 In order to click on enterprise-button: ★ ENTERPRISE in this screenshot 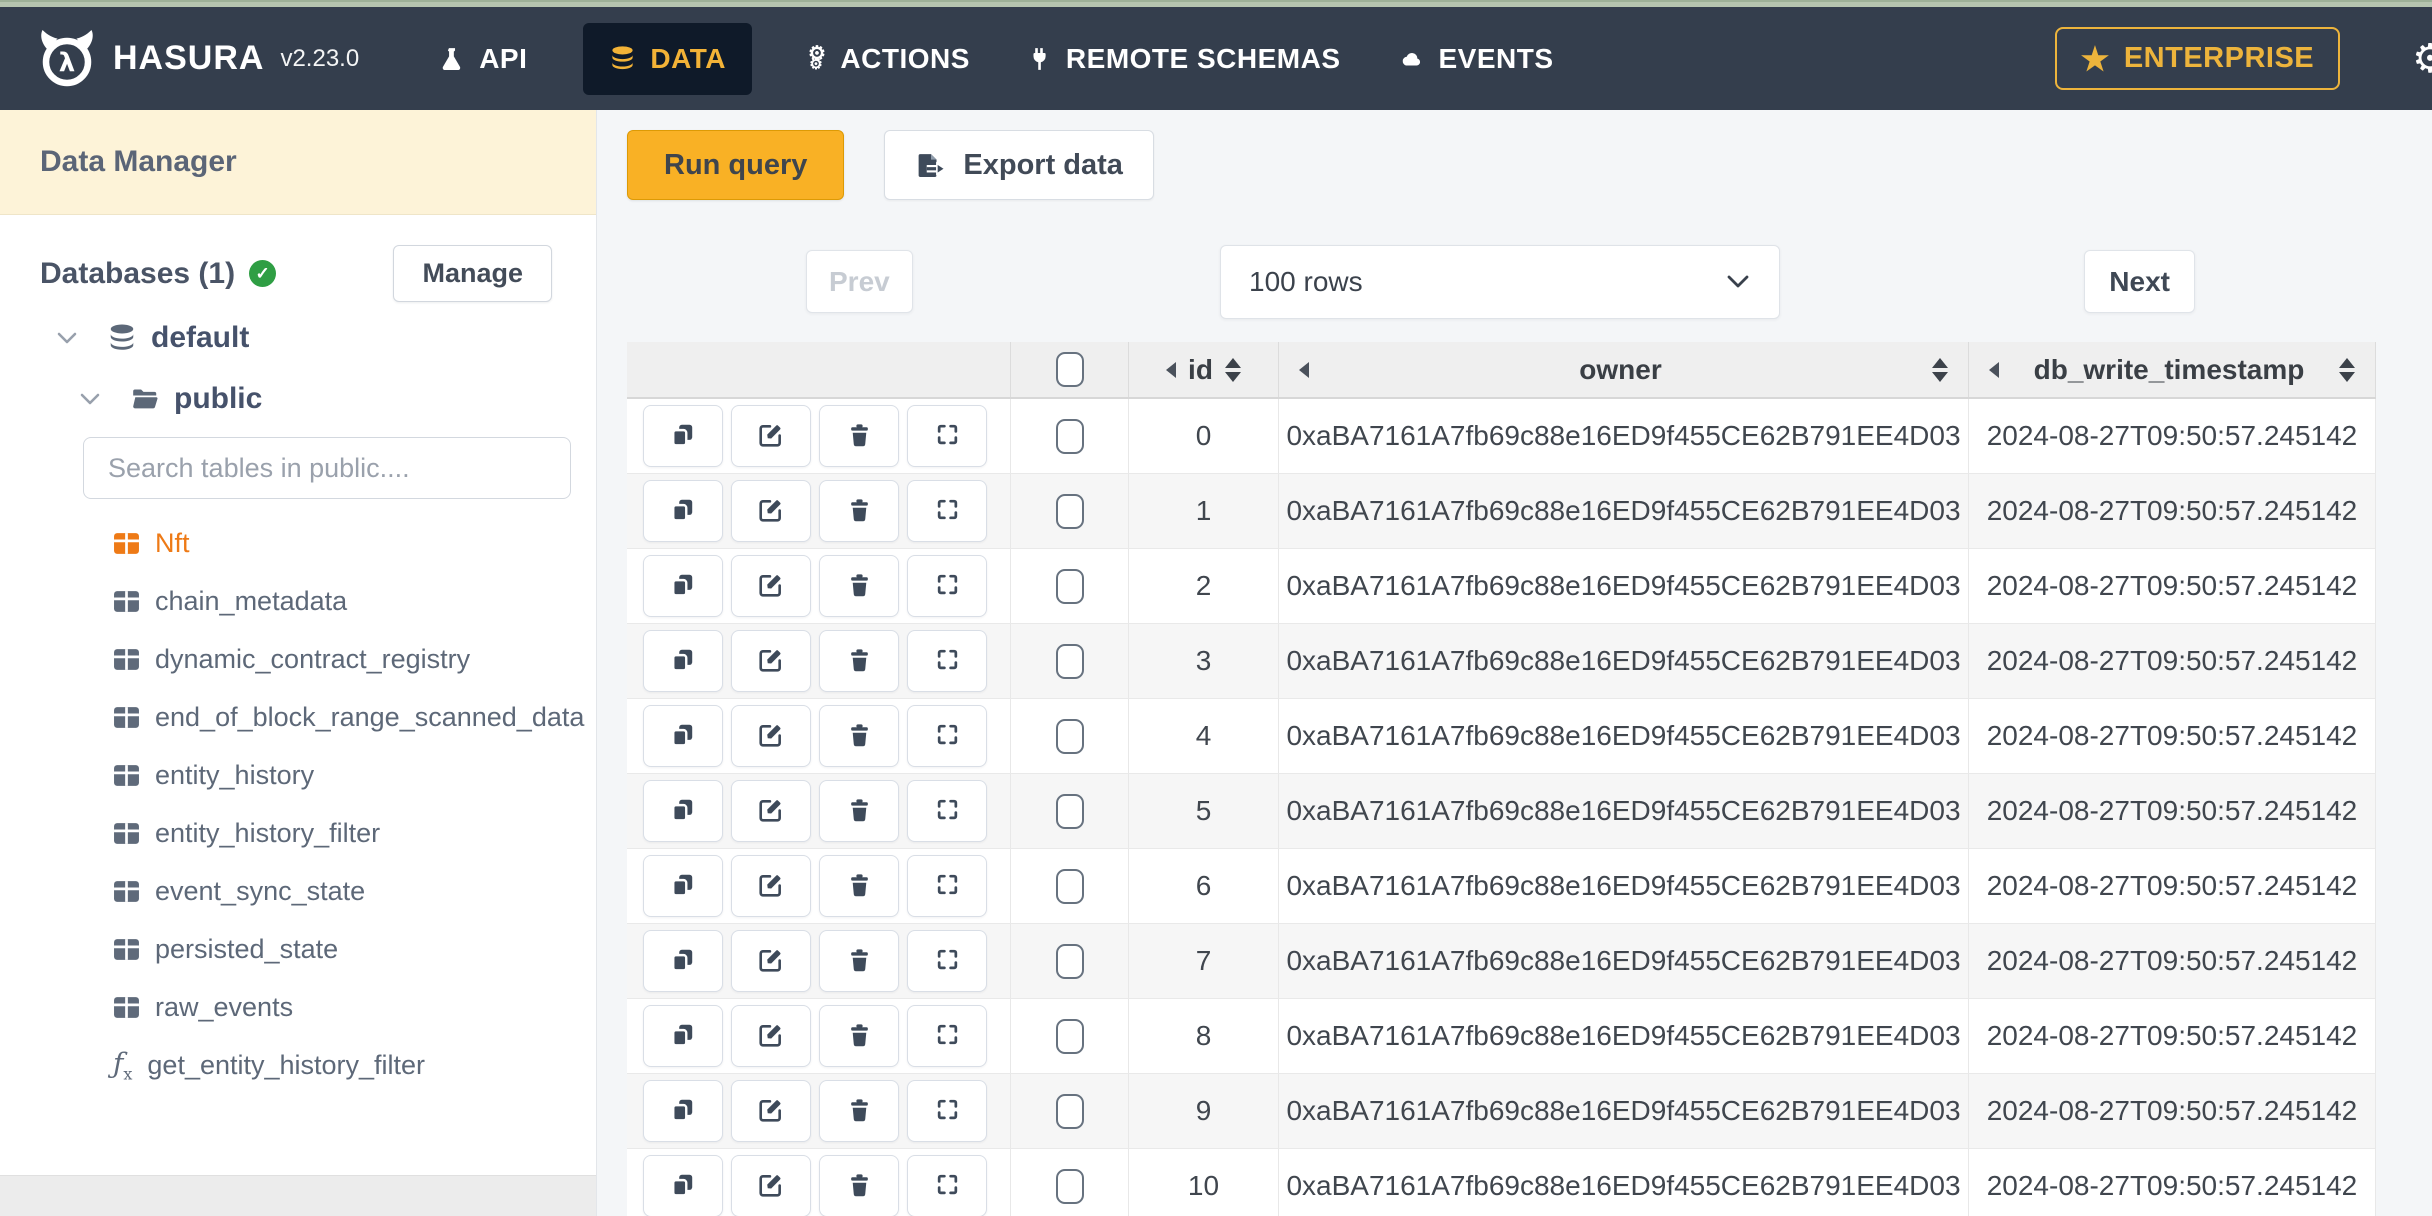, I will do `click(2197, 58)`.